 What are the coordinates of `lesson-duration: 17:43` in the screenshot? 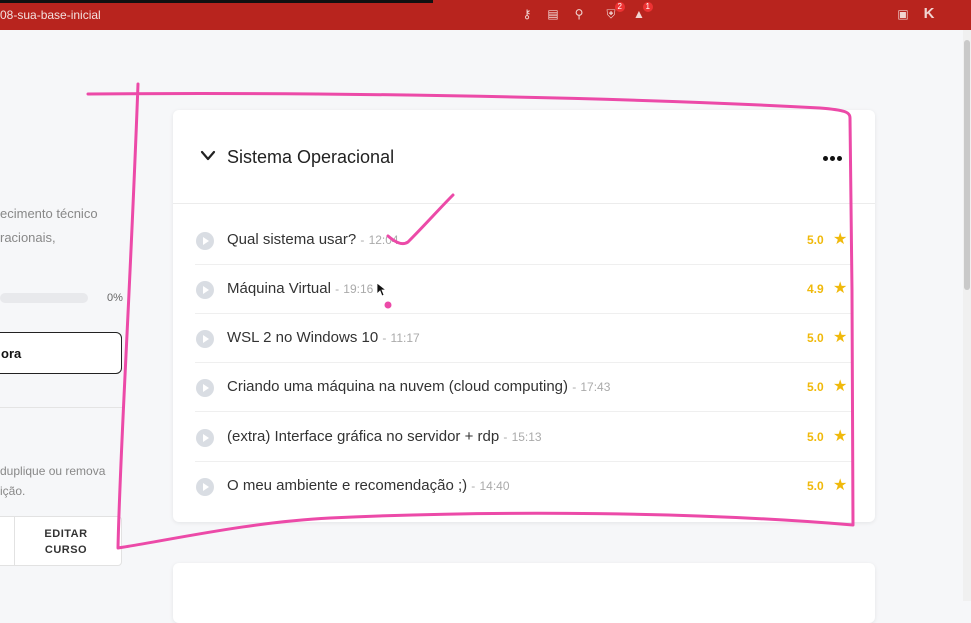 It's located at (595, 387).